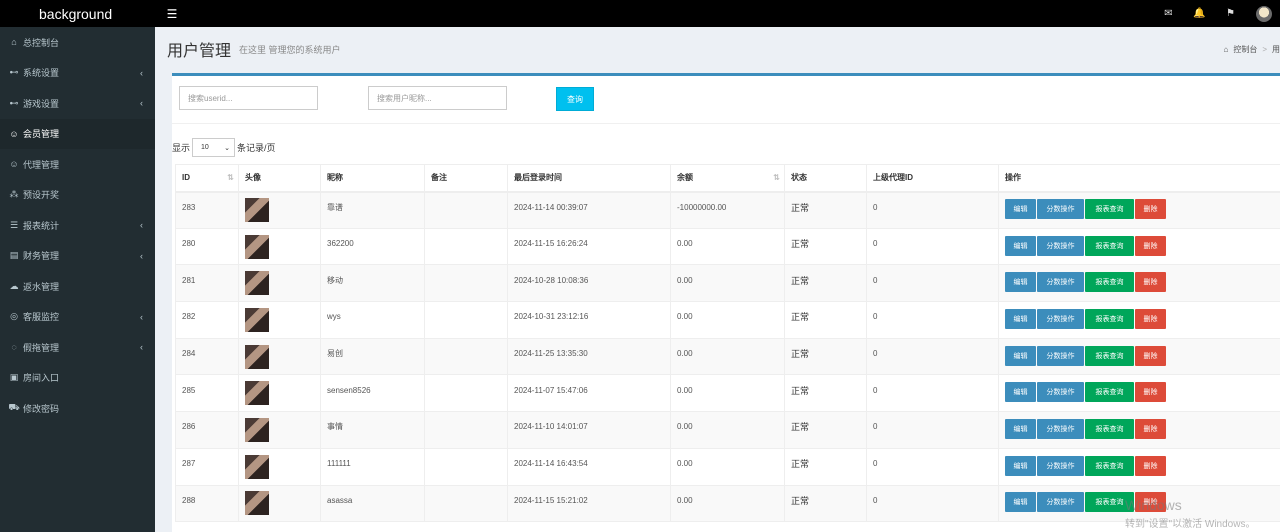  What do you see at coordinates (41, 42) in the screenshot?
I see `sidebar-item-label: 总控制台` at bounding box center [41, 42].